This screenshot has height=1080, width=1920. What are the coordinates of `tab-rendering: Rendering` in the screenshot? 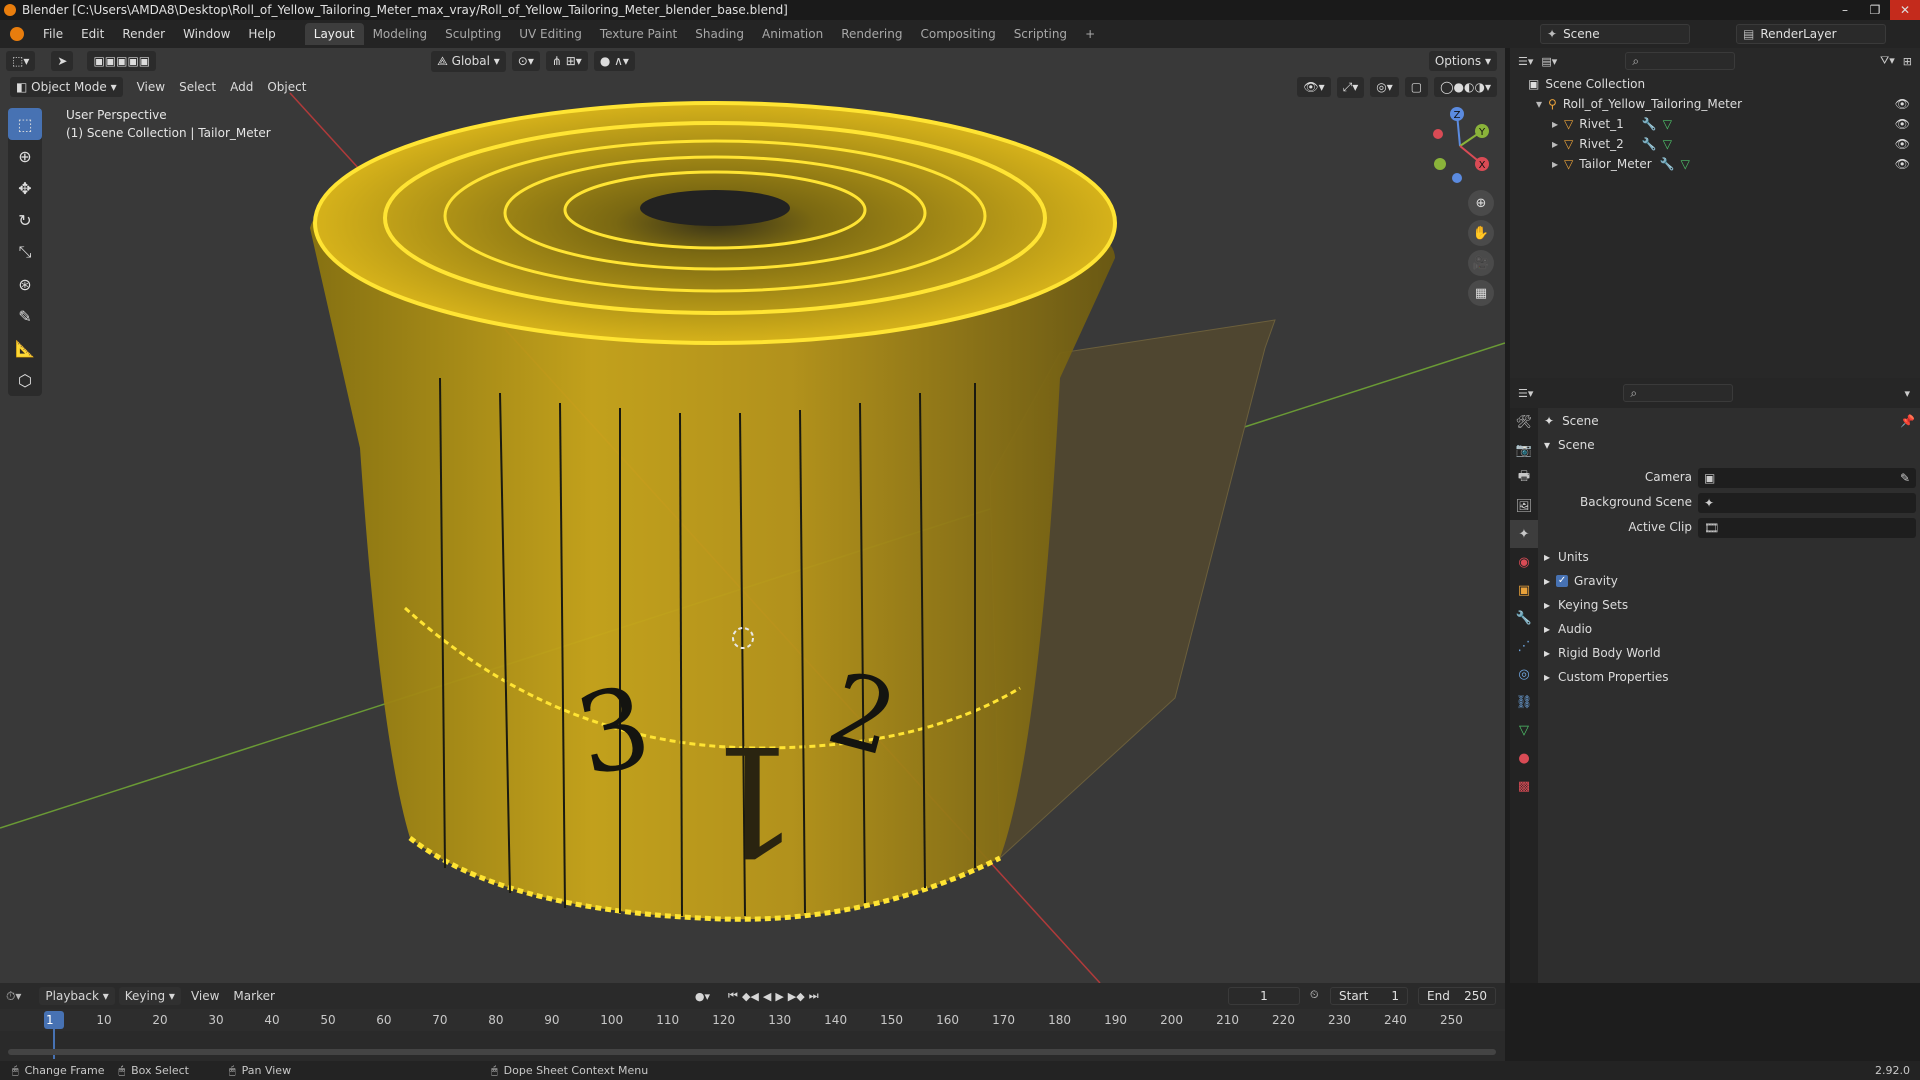 It's located at (871, 34).